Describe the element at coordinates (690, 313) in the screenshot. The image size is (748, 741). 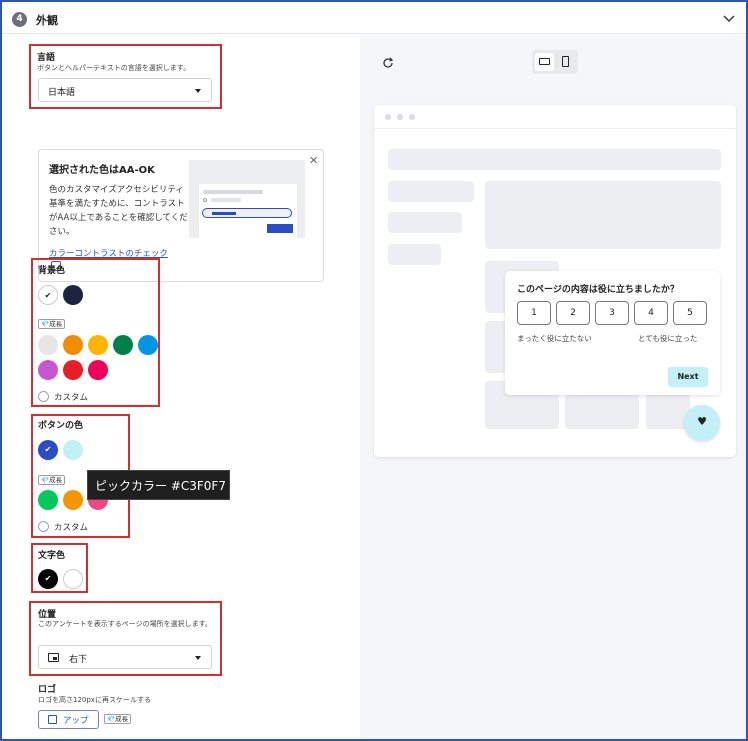
I see `scale-option-5: 5` at that location.